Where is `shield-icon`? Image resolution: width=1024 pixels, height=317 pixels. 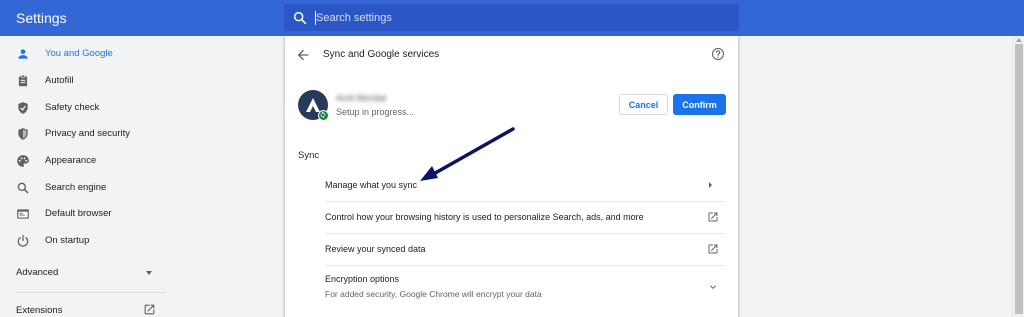 shield-icon is located at coordinates (23, 134).